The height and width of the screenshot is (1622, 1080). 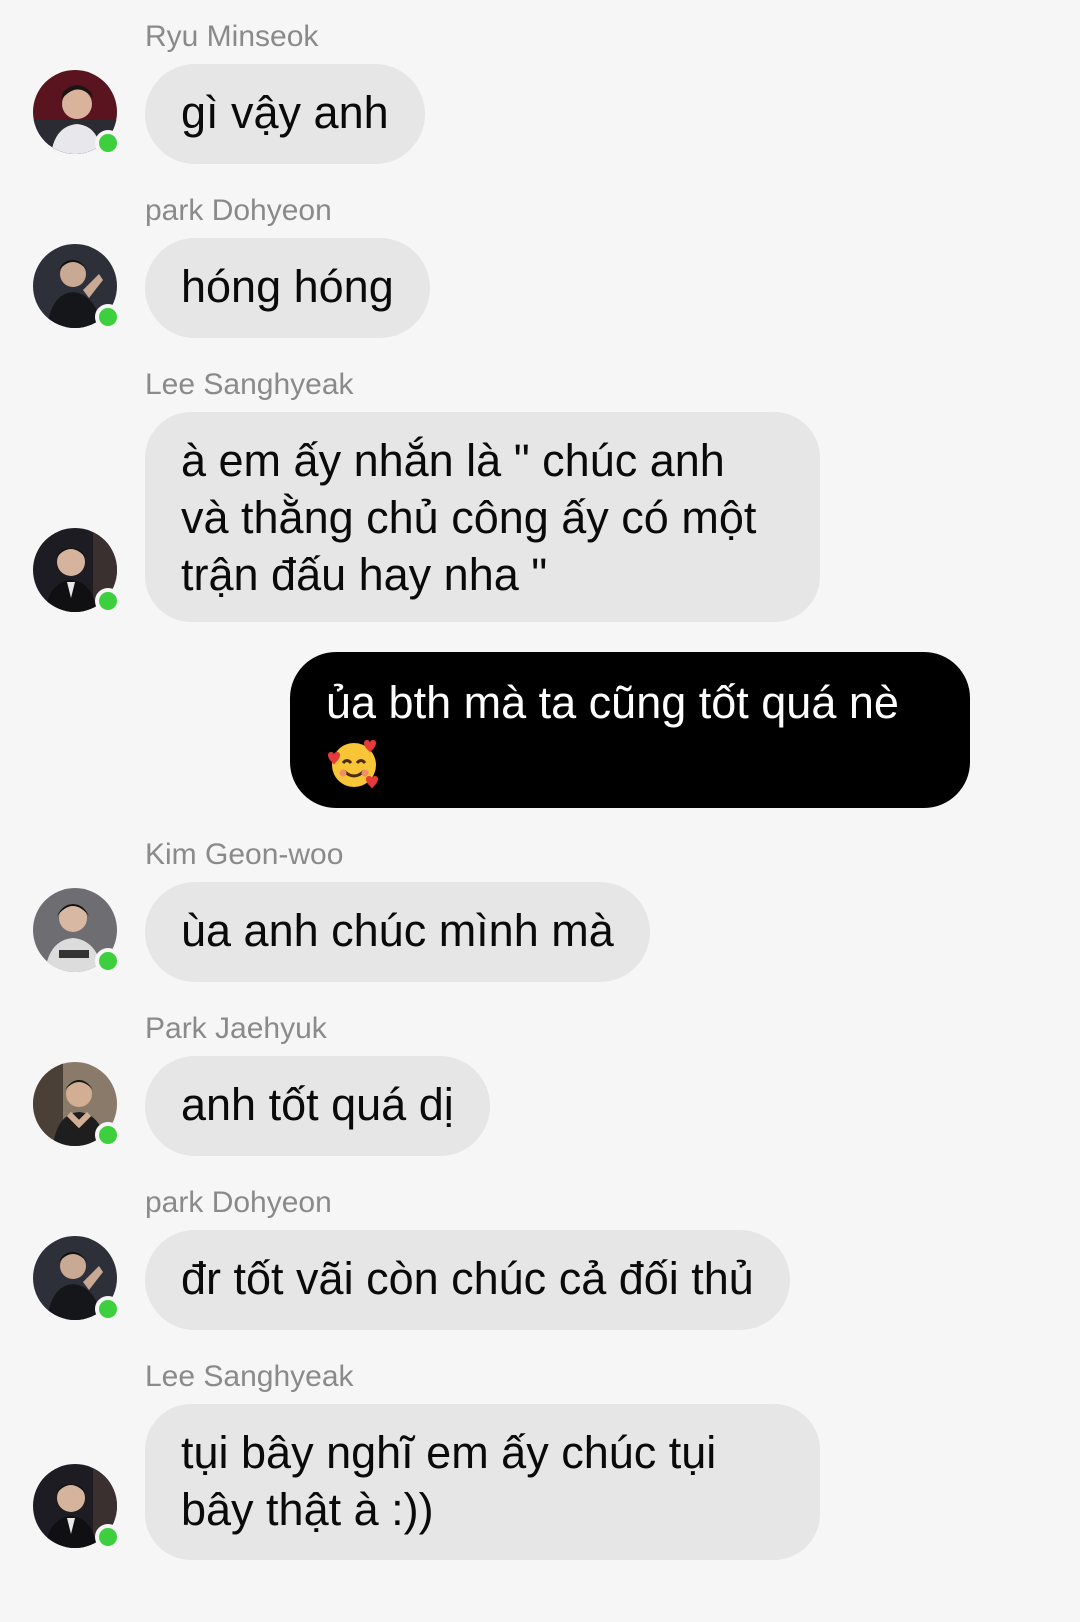 I want to click on sender-name: Park Jaehyuk, so click(x=236, y=1028).